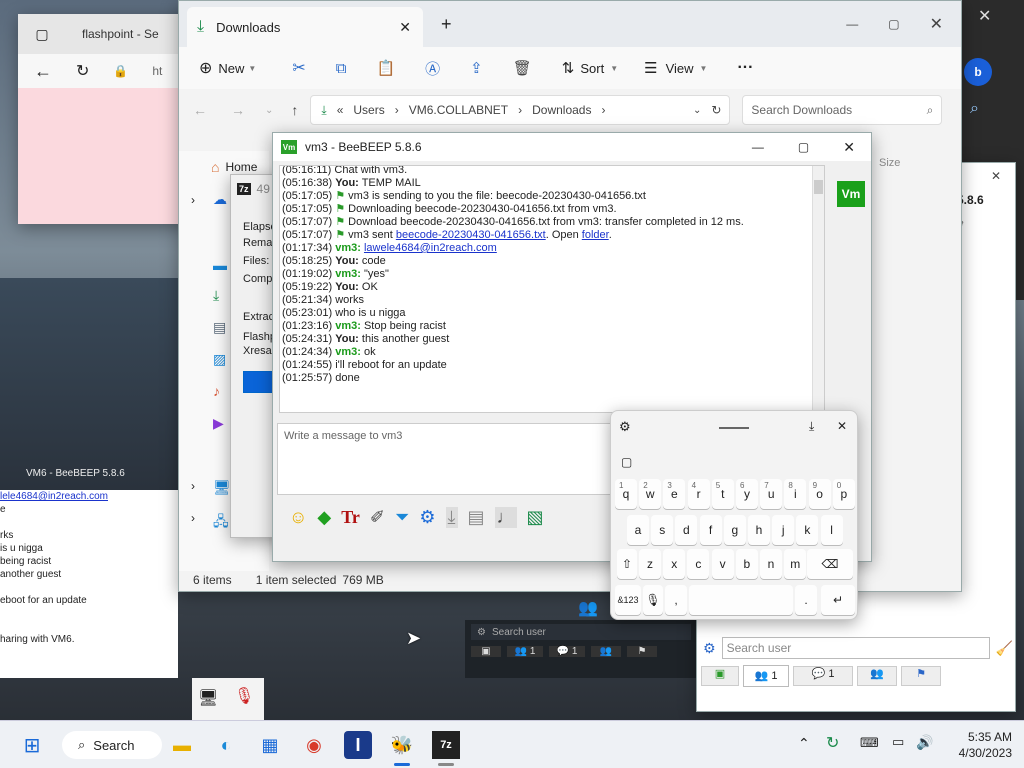 Image resolution: width=1024 pixels, height=768 pixels. What do you see at coordinates (843, 494) in the screenshot?
I see `key-p: 0p` at bounding box center [843, 494].